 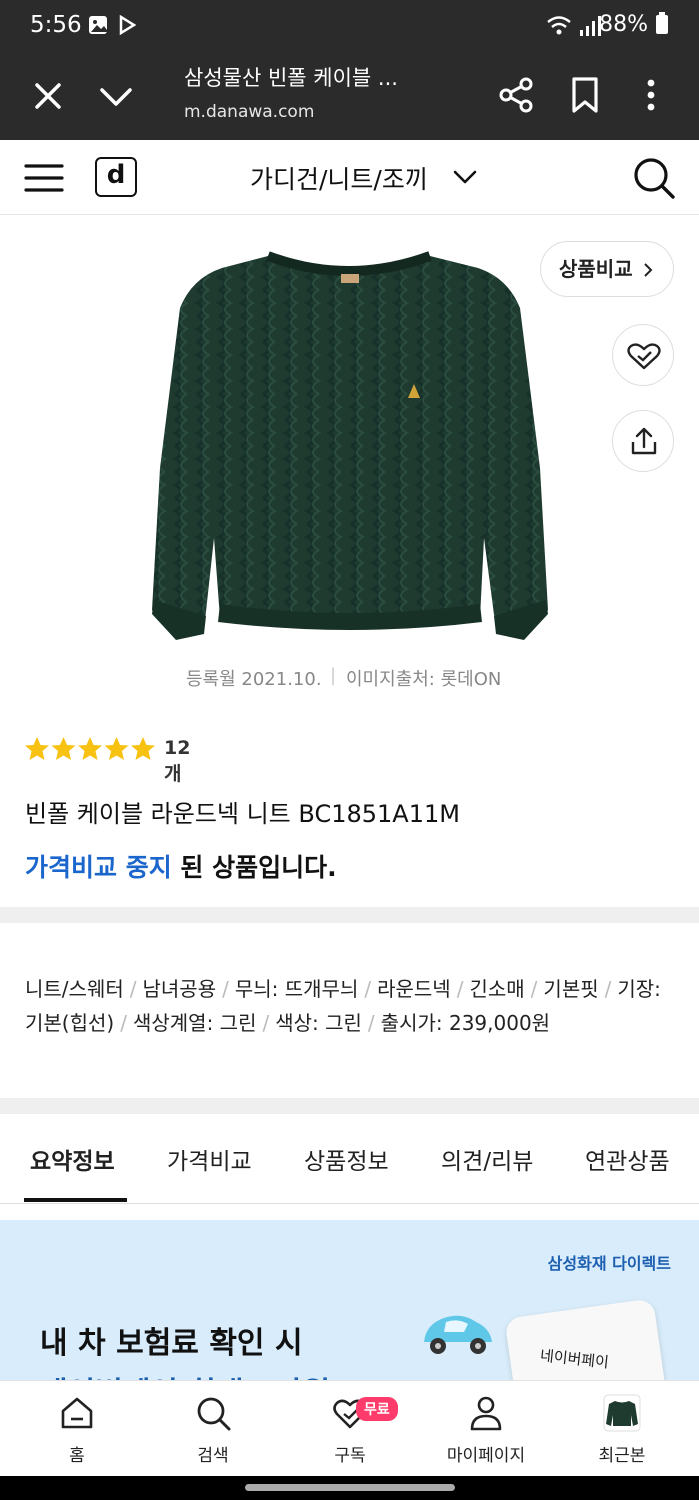 I want to click on nav-search-label: 검색, so click(x=213, y=1456).